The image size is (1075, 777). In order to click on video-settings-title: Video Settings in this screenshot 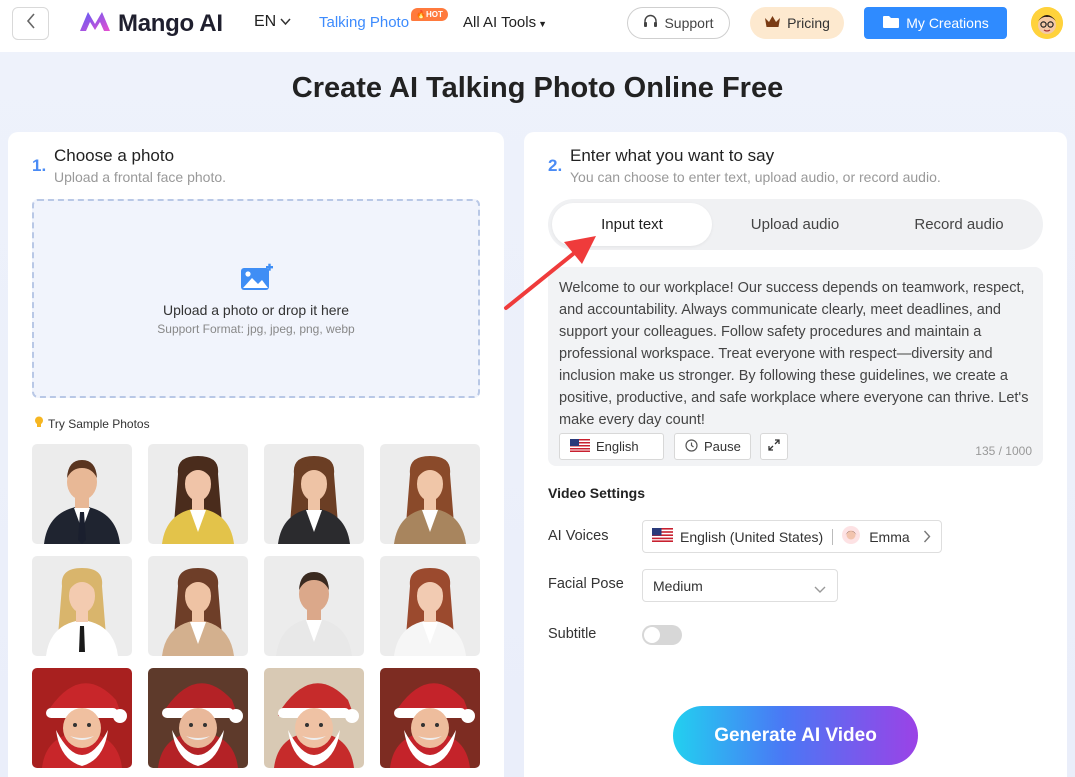, I will do `click(596, 493)`.